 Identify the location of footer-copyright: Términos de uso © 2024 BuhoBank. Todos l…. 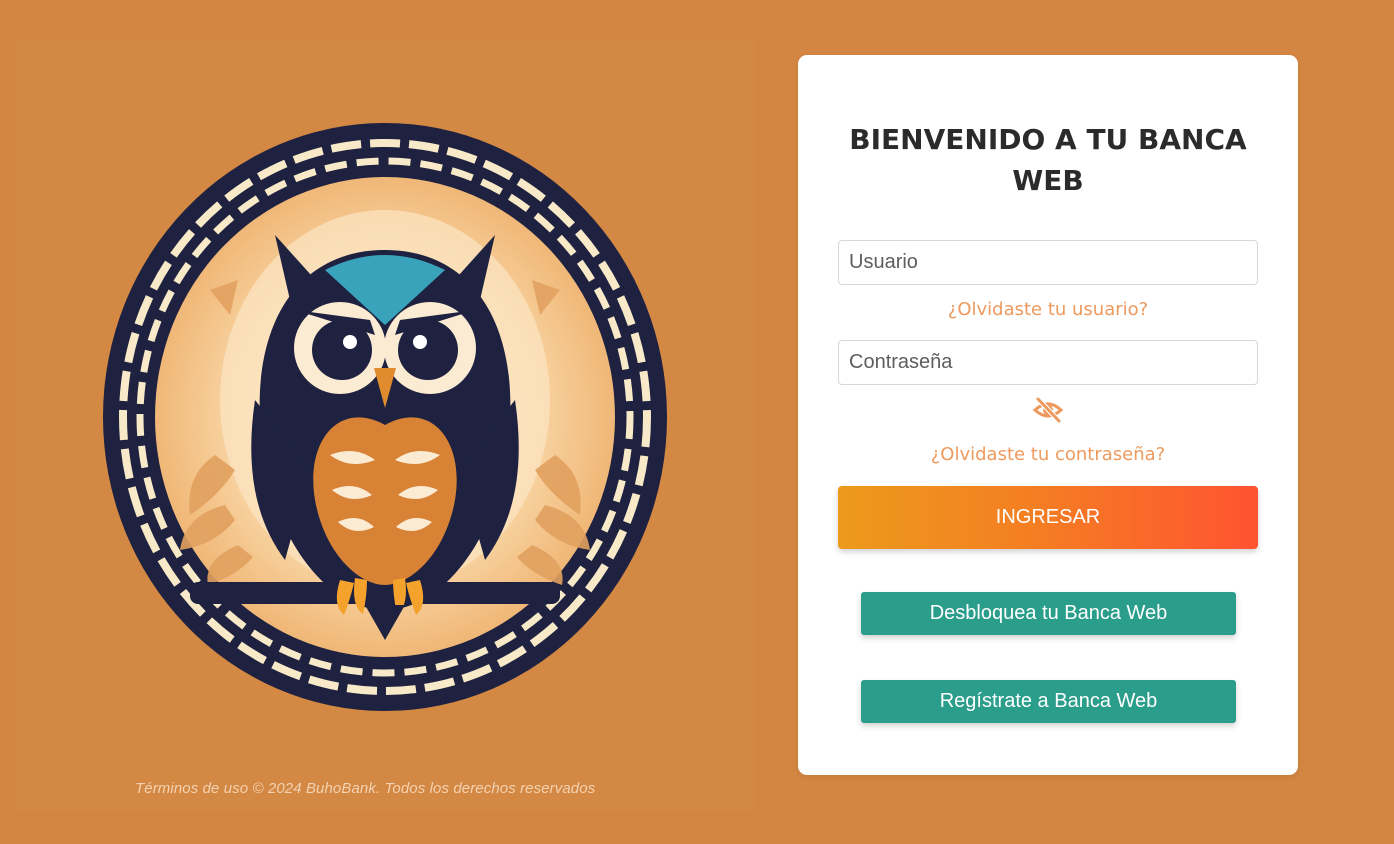
(365, 788).